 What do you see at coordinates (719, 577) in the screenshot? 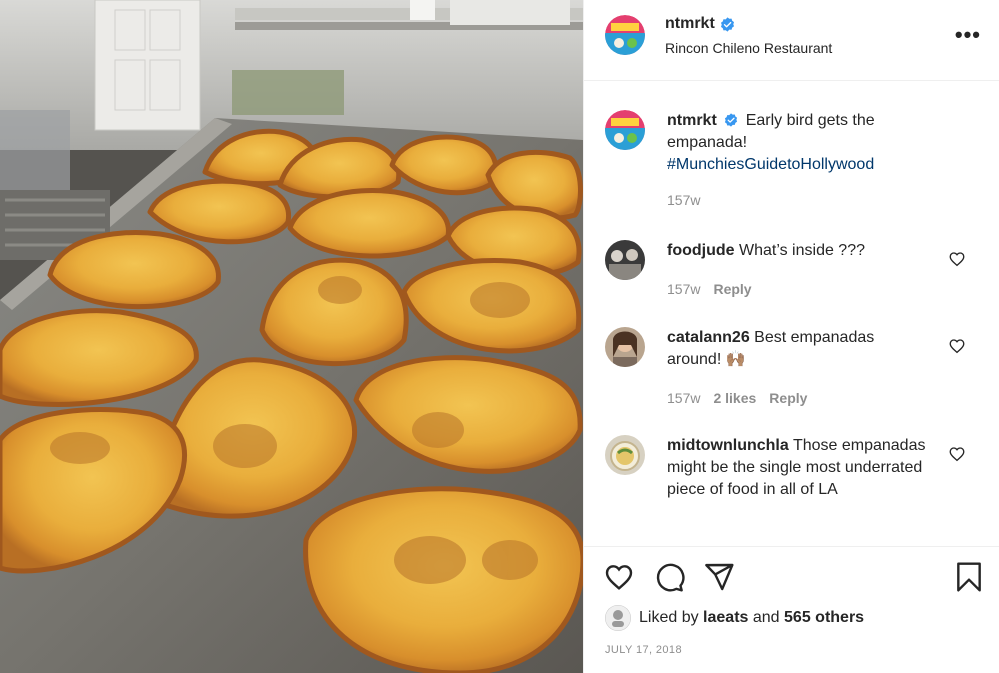
I see `share-icon` at bounding box center [719, 577].